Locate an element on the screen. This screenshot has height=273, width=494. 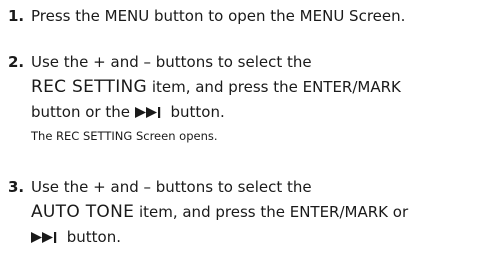
step-line-rest: item, and press the ENTER/MARK is located at coordinates (274, 87).